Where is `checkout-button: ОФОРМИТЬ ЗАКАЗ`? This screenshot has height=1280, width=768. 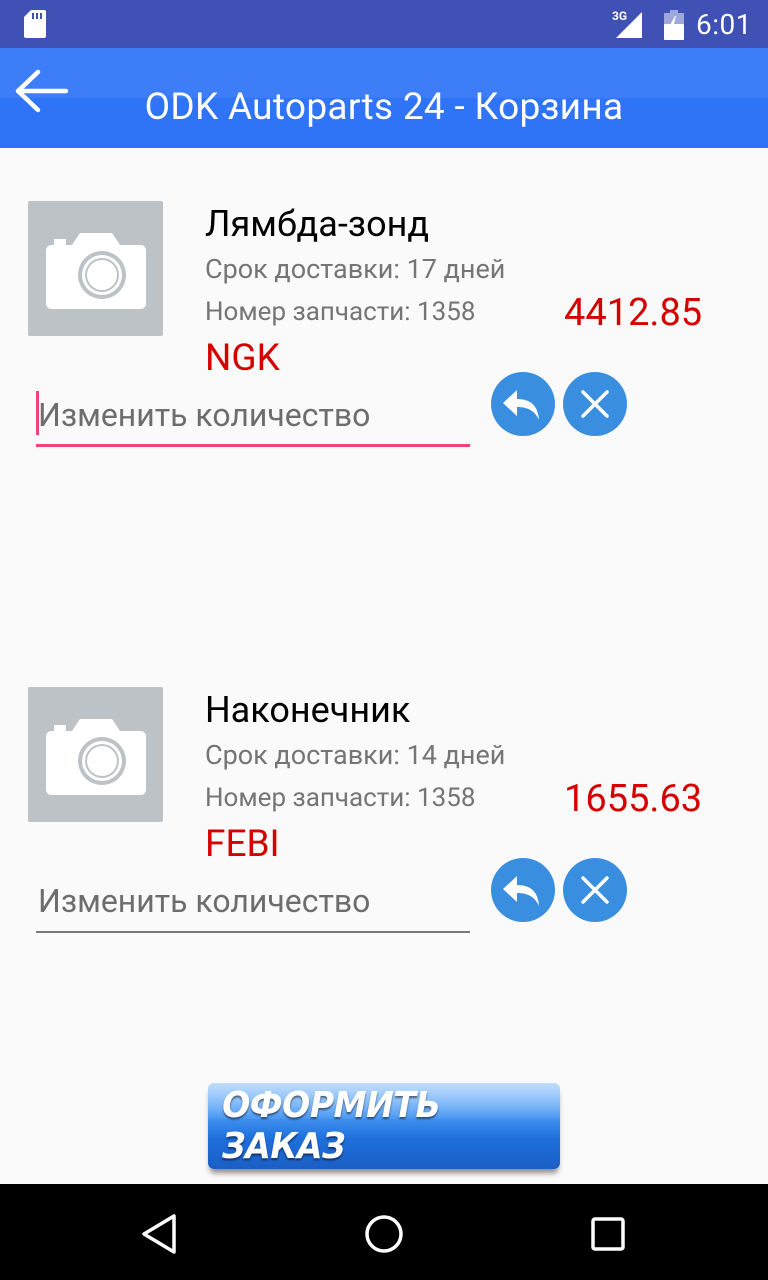
checkout-button: ОФОРМИТЬ ЗАКАЗ is located at coordinates (384, 1126).